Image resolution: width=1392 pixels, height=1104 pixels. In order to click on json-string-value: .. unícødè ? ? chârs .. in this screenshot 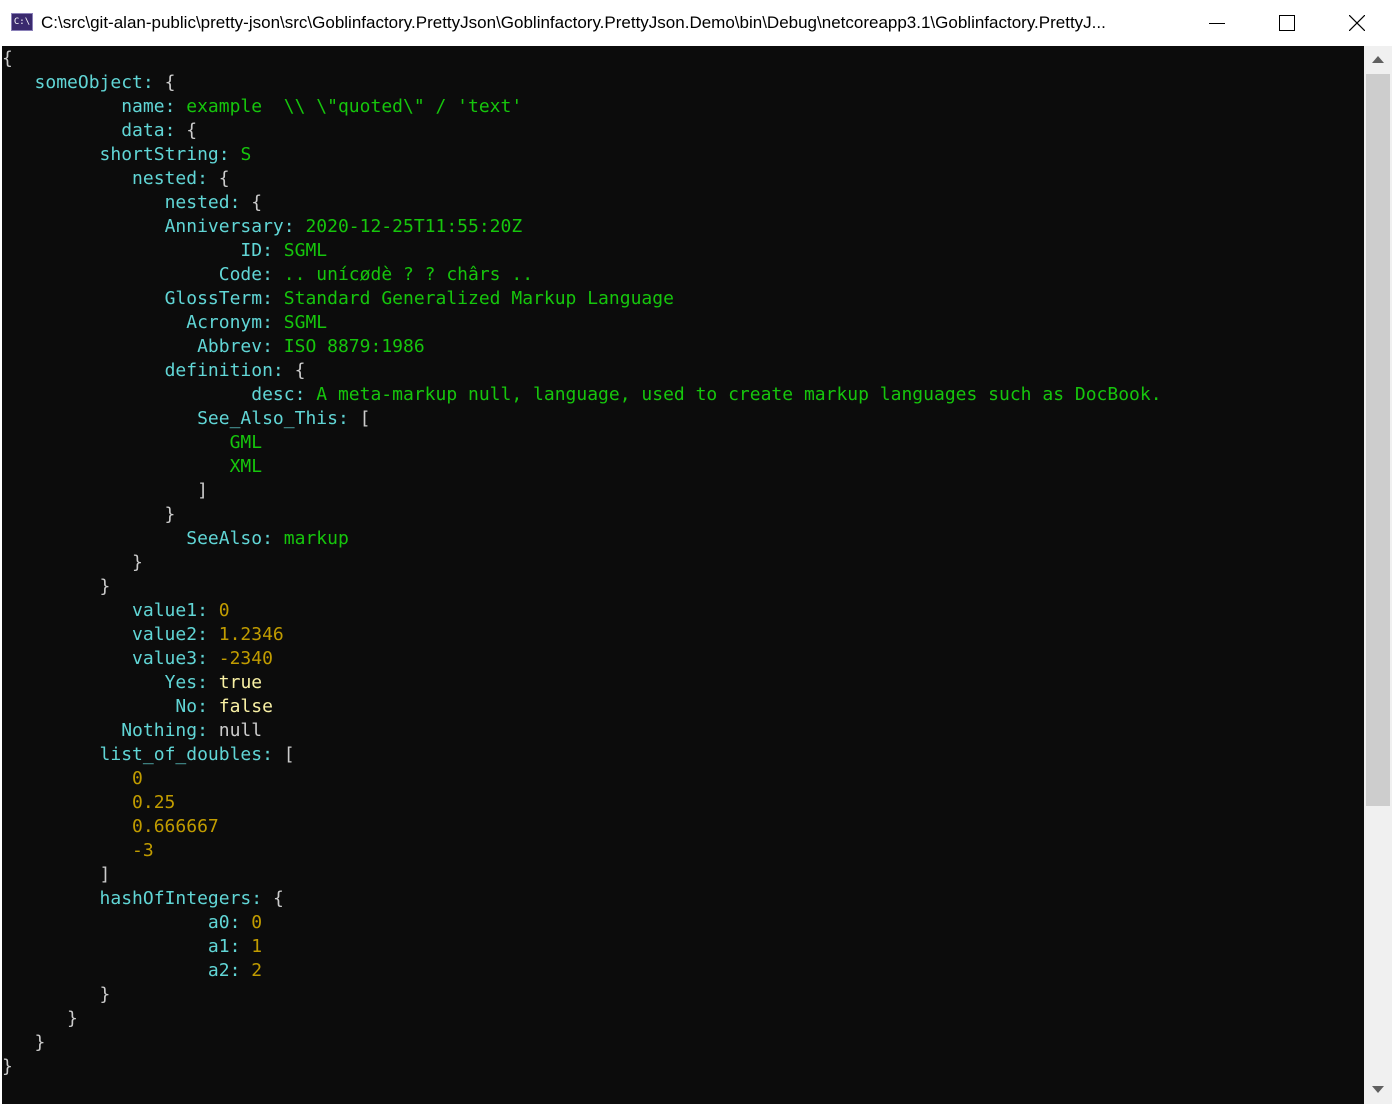, I will do `click(408, 274)`.